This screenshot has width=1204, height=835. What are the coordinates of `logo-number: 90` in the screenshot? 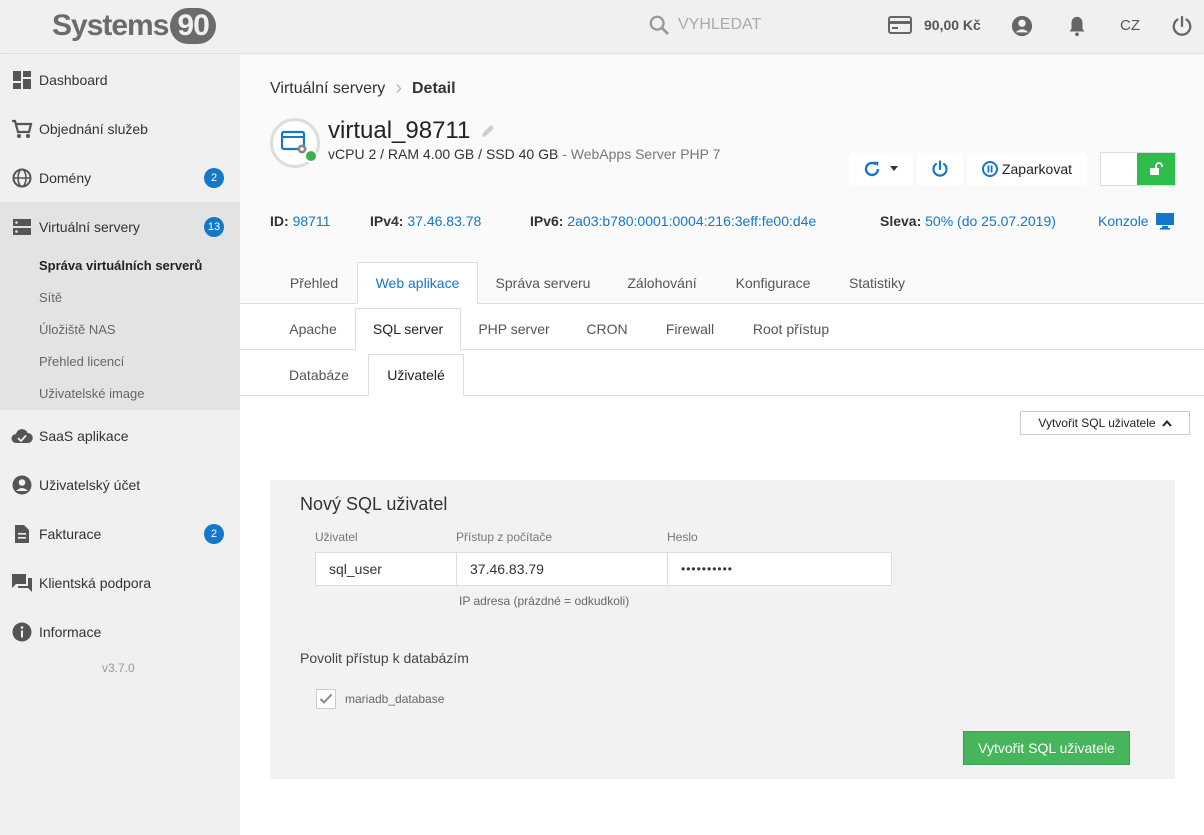 It's located at (193, 26).